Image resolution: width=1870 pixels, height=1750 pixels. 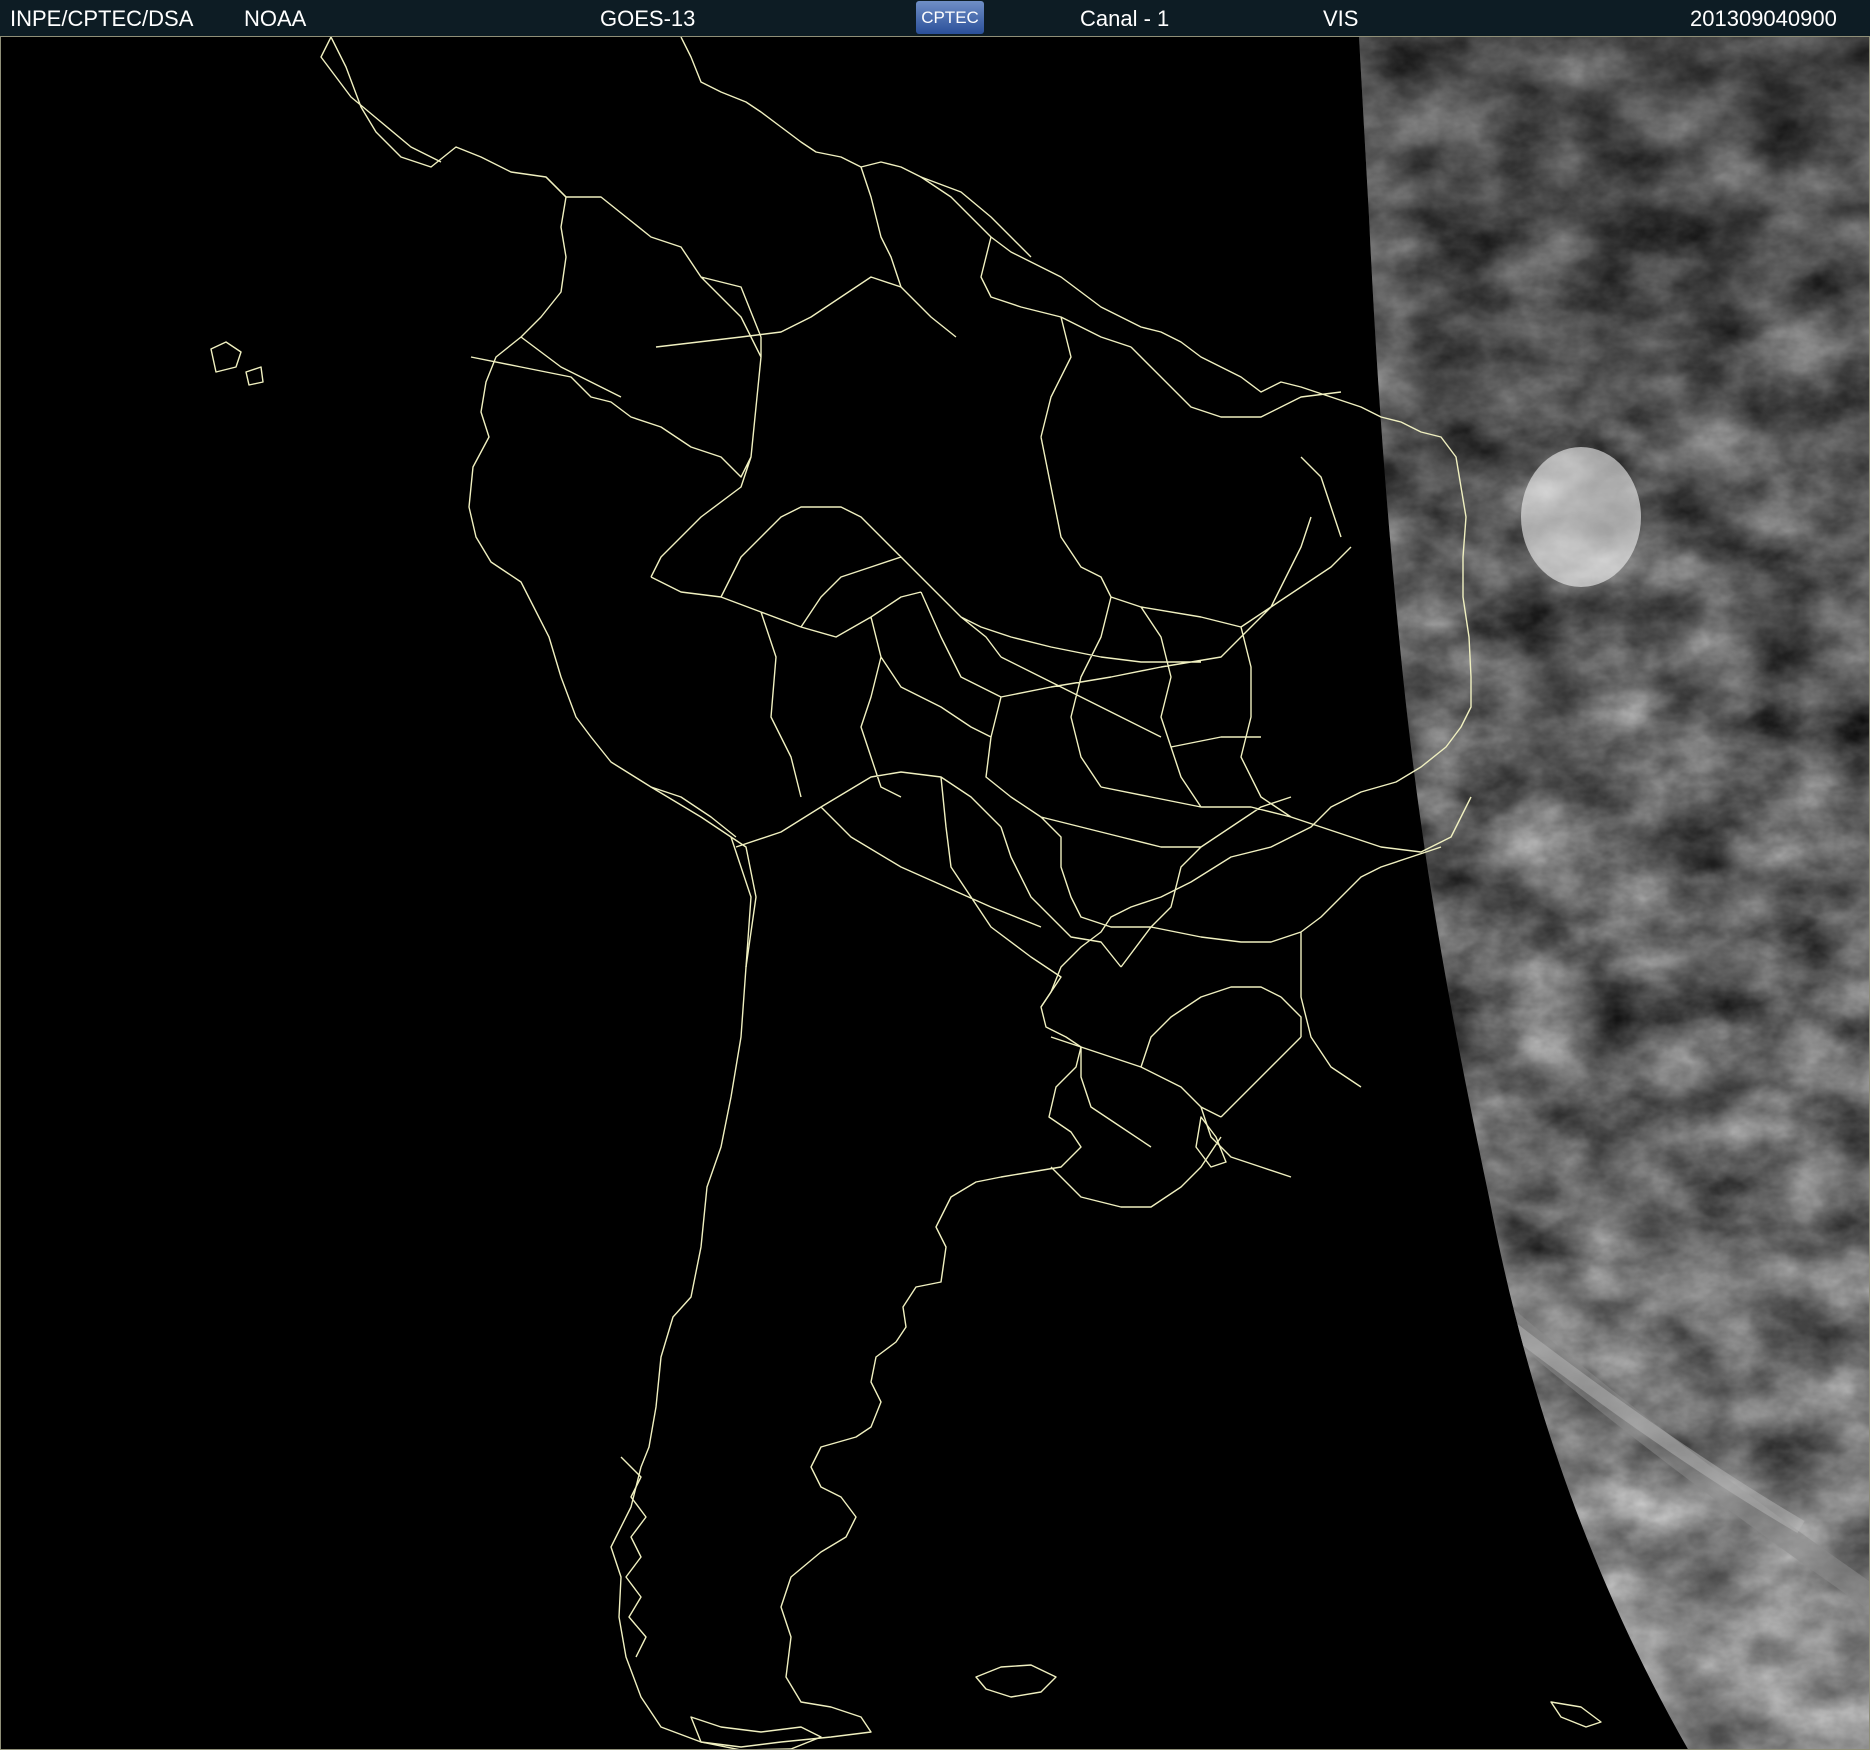 What do you see at coordinates (950, 17) in the screenshot?
I see `cptec-logo: CPTEC` at bounding box center [950, 17].